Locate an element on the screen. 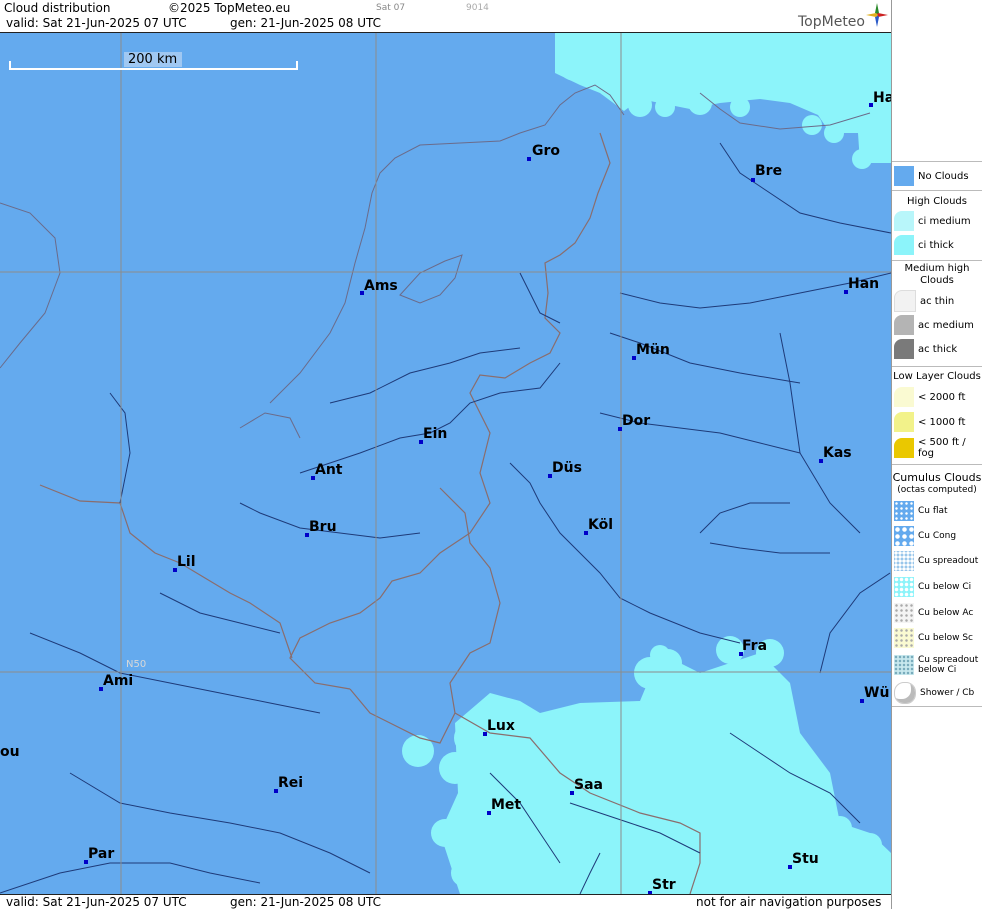  legend-ac-thick: ac thick is located at coordinates (925, 349).